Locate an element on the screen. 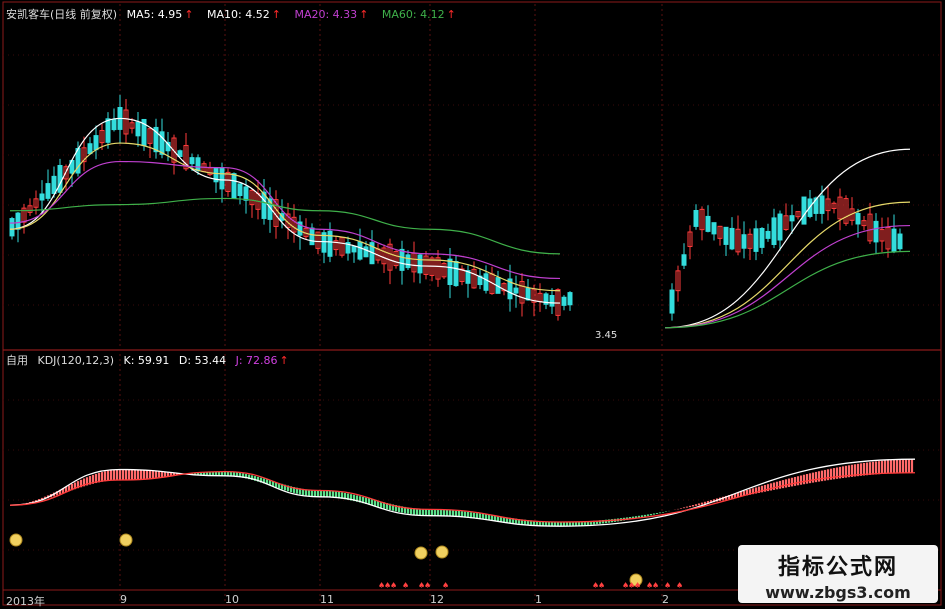 This screenshot has height=609, width=945. price-title: 安凯客车(日线 前复权) is located at coordinates (62, 14).